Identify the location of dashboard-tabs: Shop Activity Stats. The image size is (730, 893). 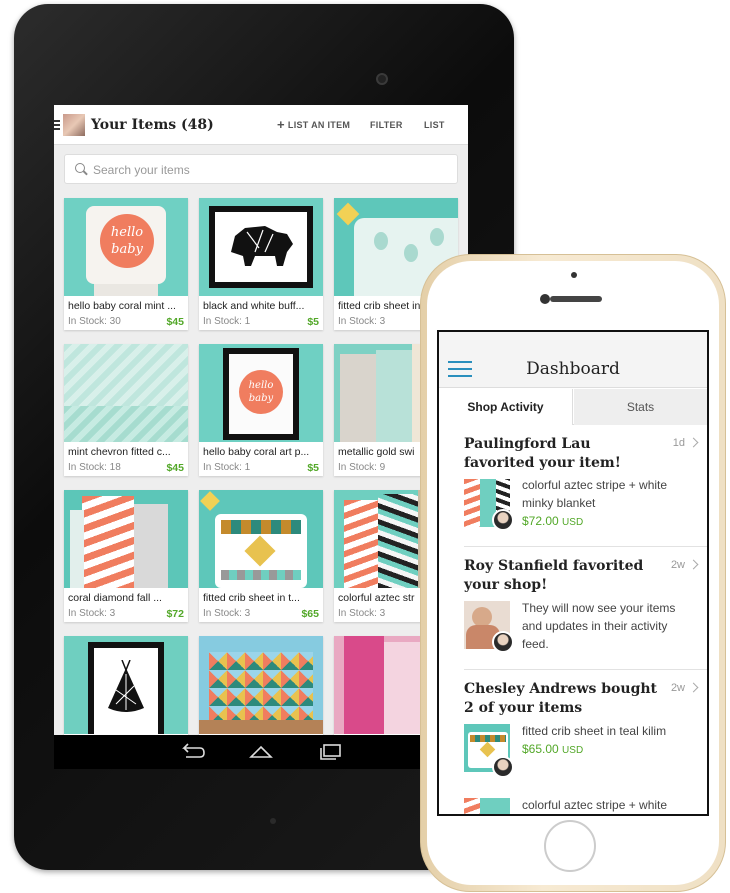
(573, 407).